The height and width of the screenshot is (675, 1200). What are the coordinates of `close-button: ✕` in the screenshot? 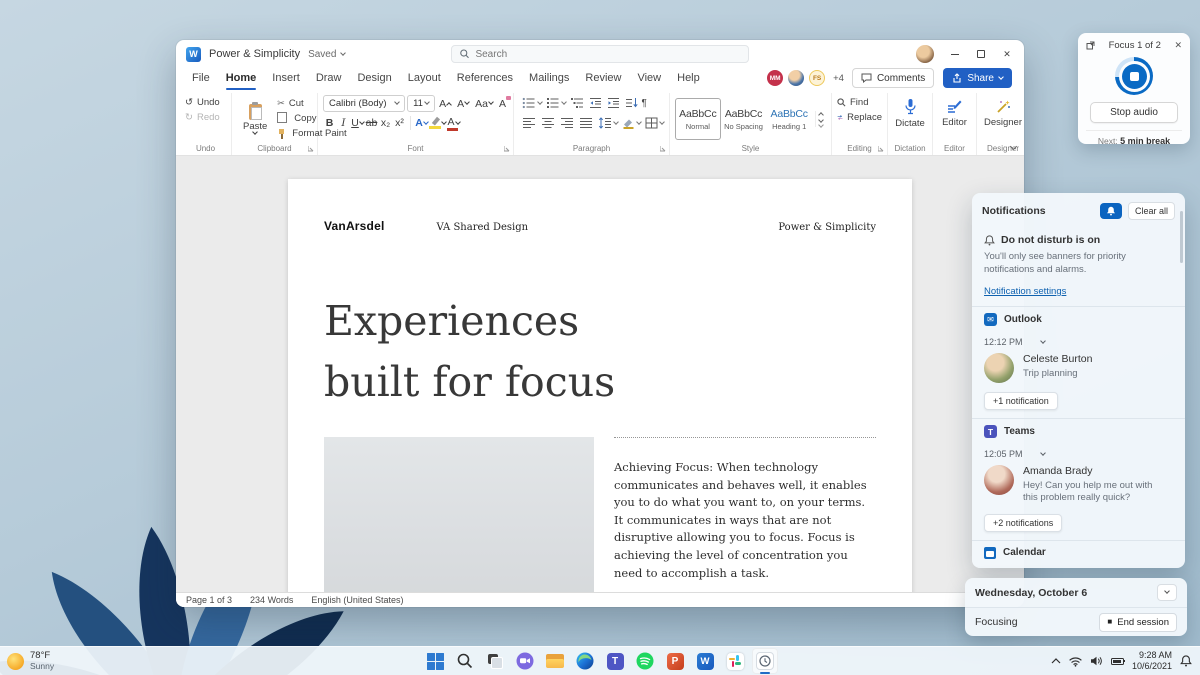 It's located at (1007, 54).